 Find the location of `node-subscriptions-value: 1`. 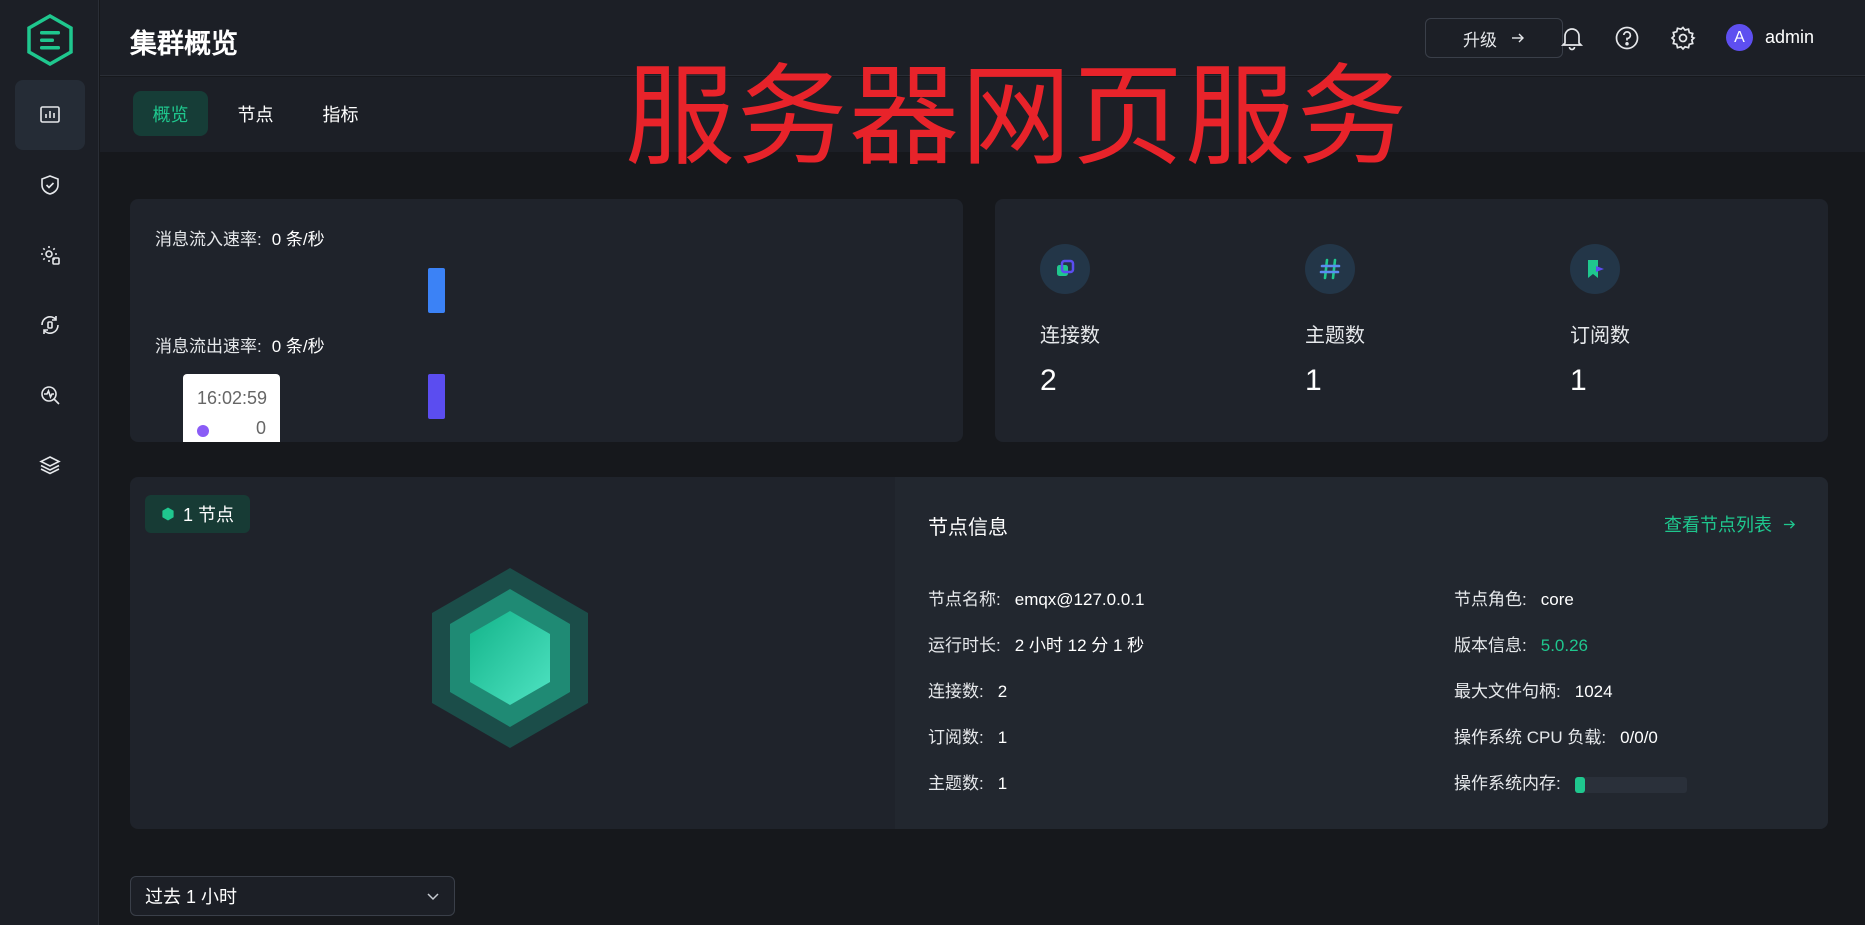

node-subscriptions-value: 1 is located at coordinates (1002, 737).